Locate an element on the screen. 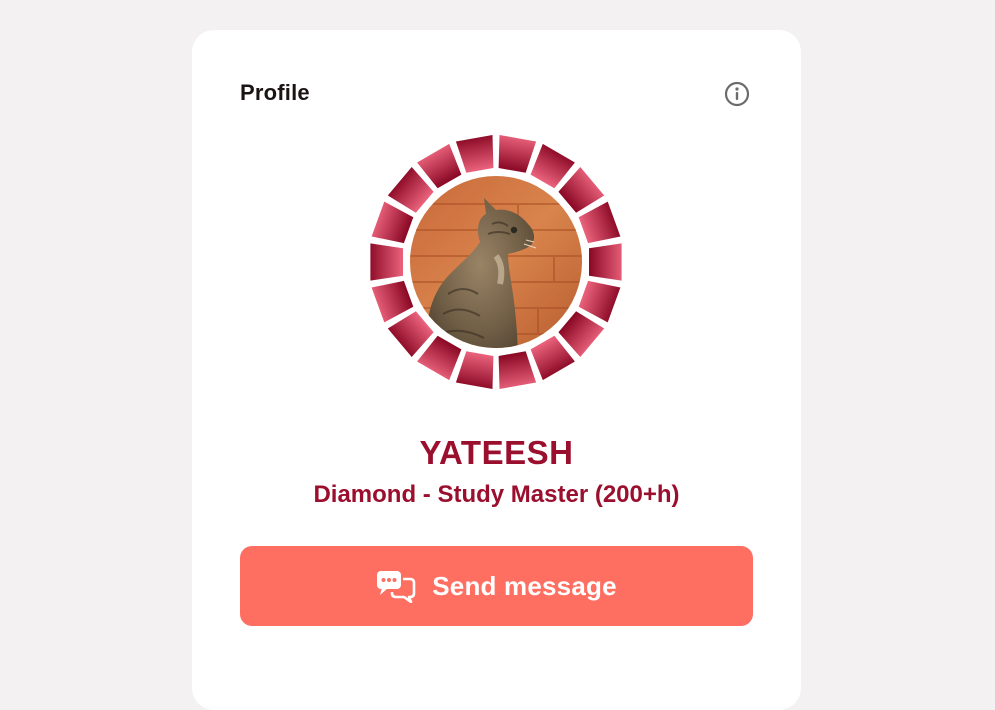 The width and height of the screenshot is (995, 710). avatar is located at coordinates (496, 262).